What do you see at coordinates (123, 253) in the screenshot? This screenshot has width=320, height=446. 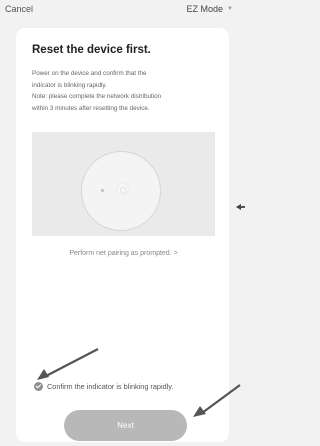 I see `net-pairing-prompt-link: Perform net pairing as prompted. >` at bounding box center [123, 253].